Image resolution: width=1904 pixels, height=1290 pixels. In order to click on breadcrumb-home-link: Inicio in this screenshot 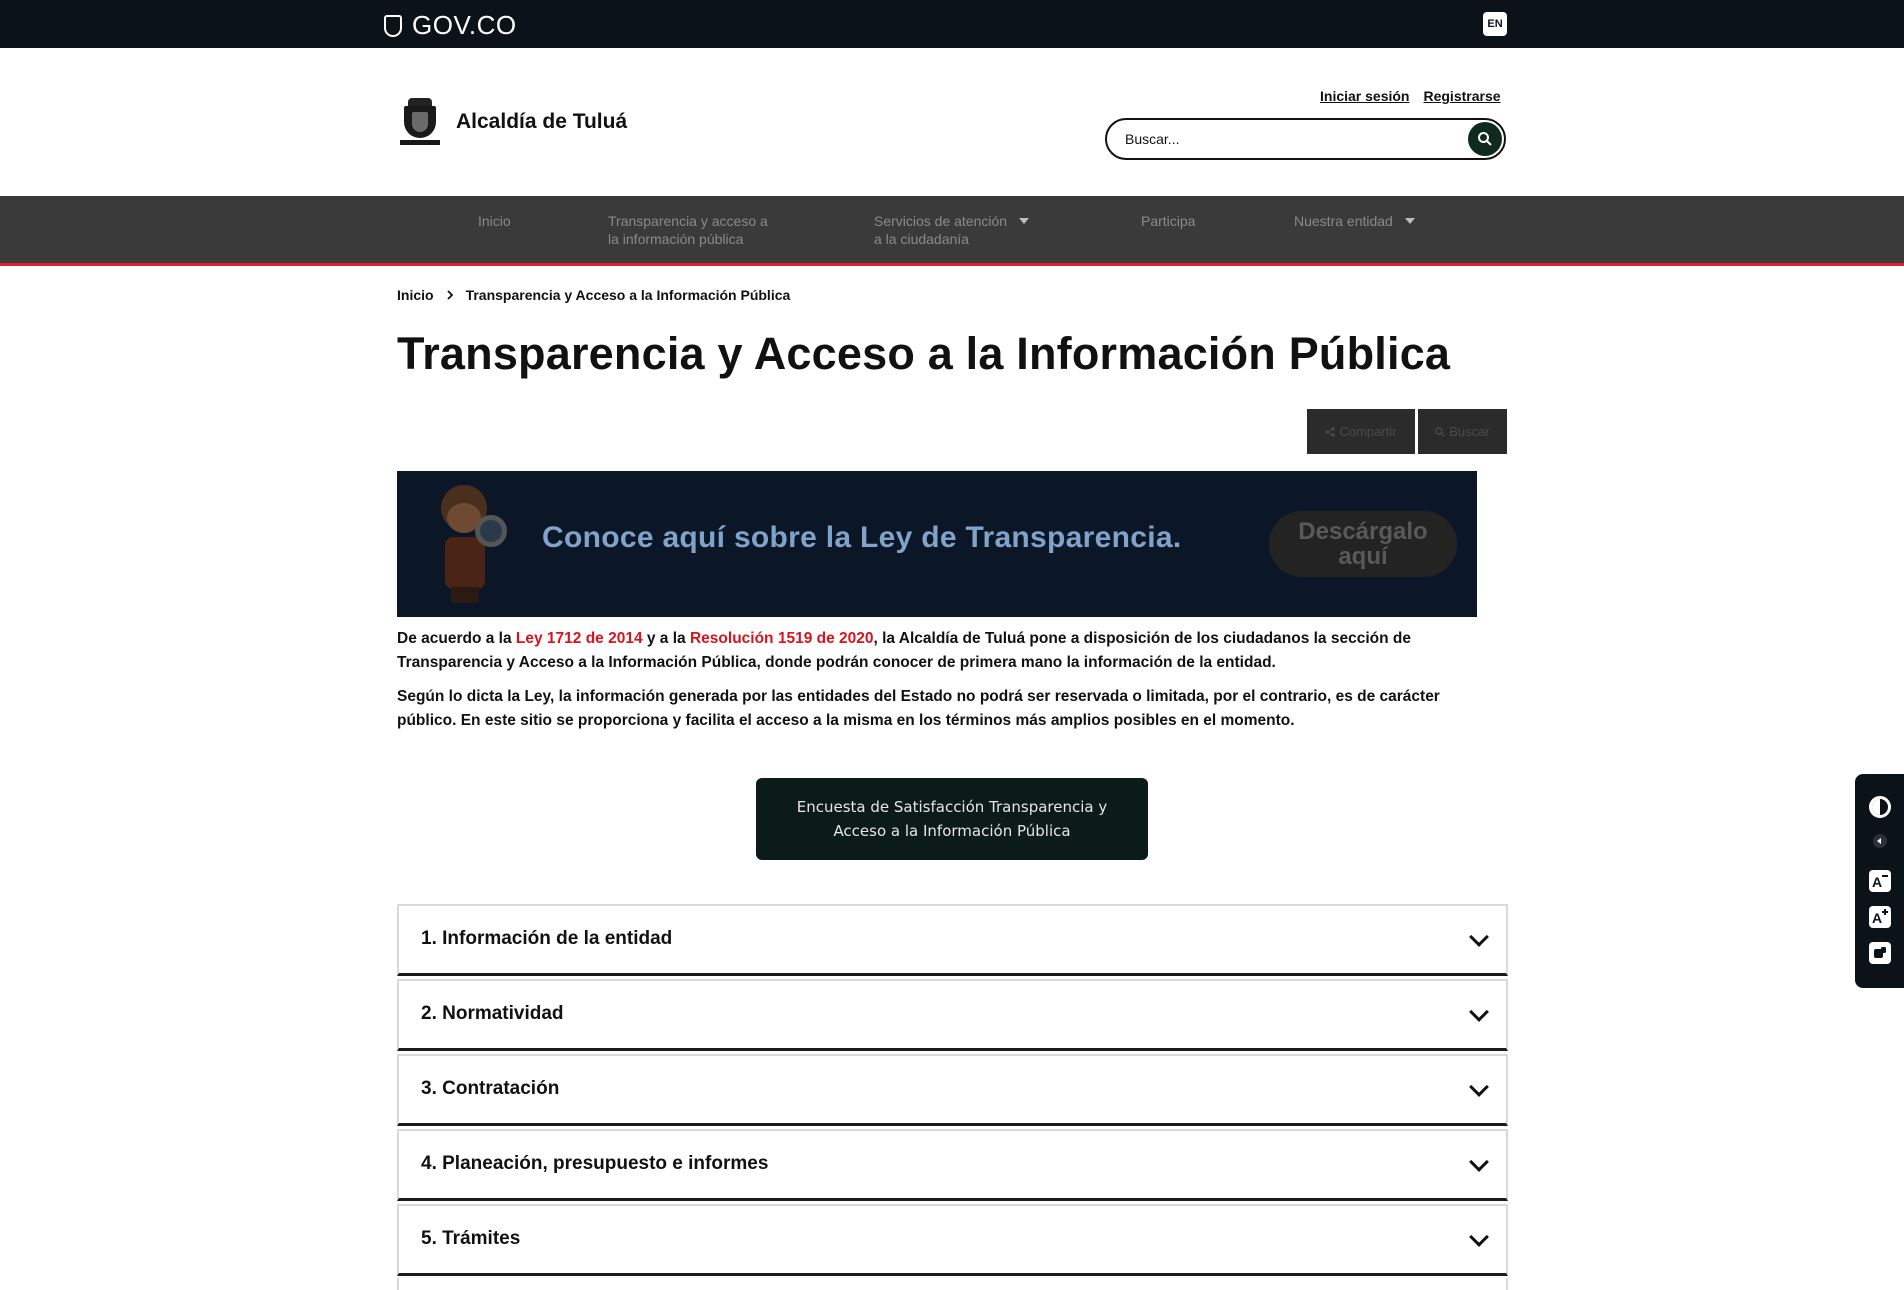, I will do `click(415, 295)`.